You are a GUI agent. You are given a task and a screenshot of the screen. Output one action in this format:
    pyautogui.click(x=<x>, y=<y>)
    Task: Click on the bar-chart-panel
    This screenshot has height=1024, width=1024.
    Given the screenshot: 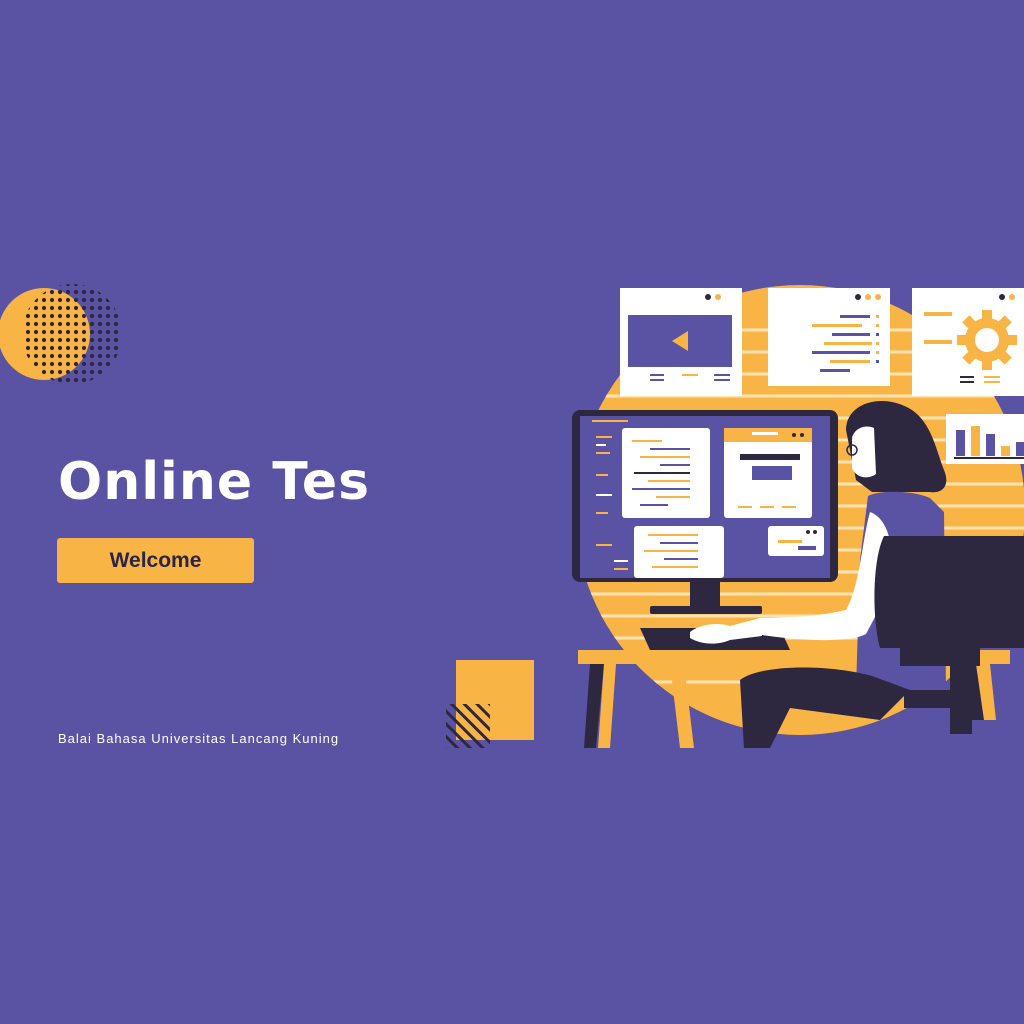 What is the action you would take?
    pyautogui.click(x=985, y=439)
    